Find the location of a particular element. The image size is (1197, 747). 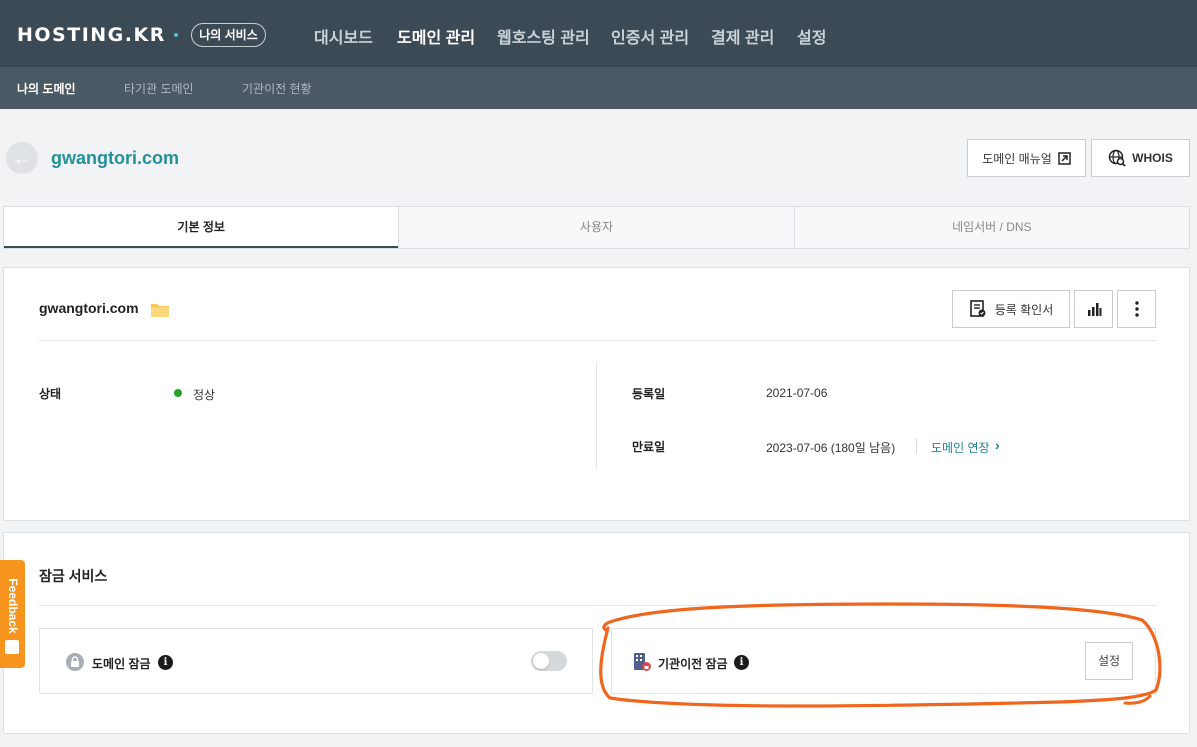

domain-lock-row: 도메인 잠금 i is located at coordinates (316, 661).